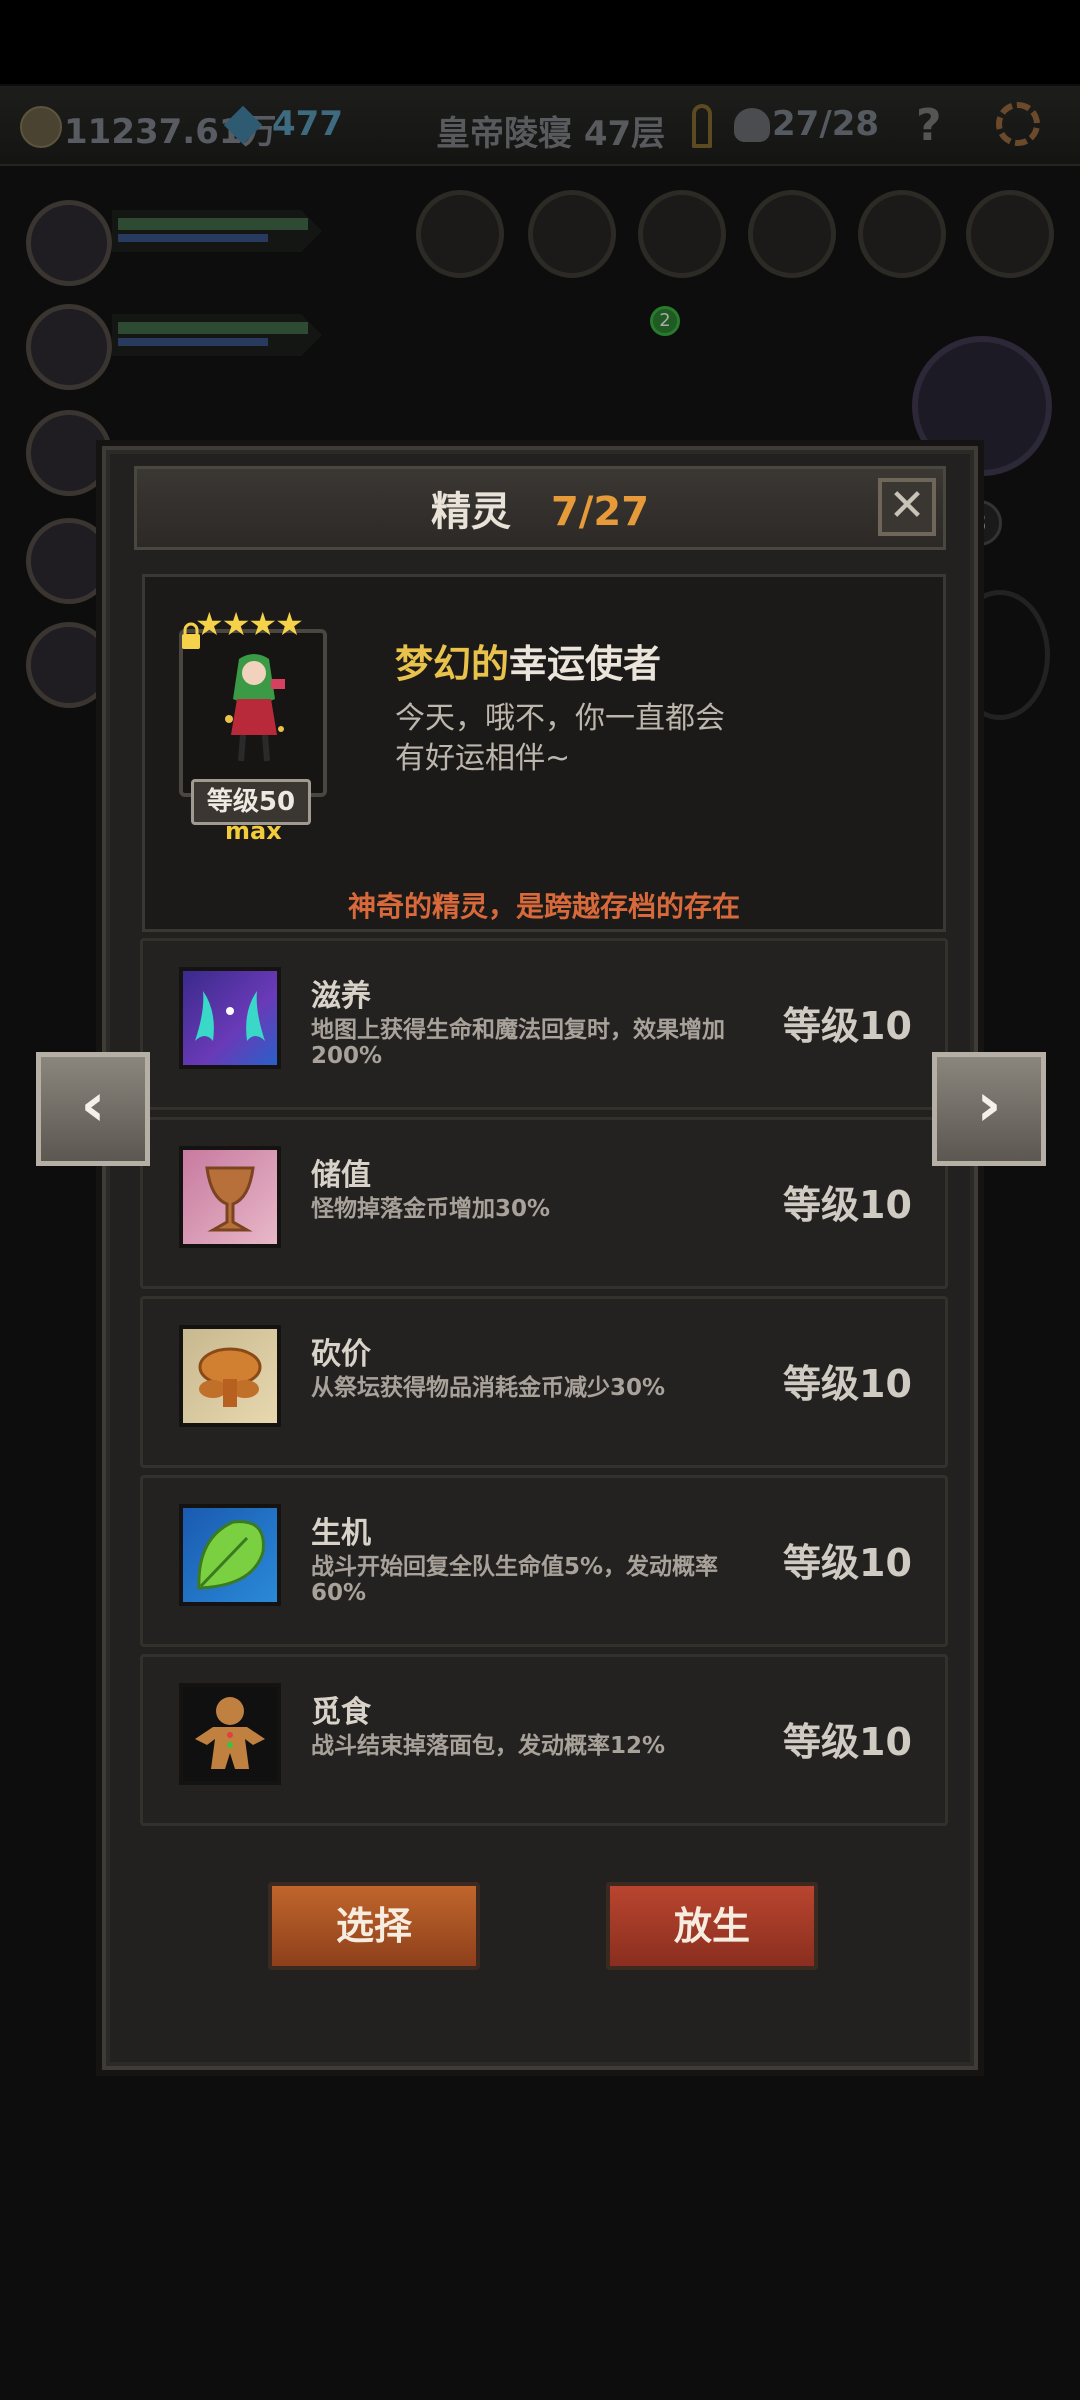  I want to click on gold-coin-icon, so click(41, 127).